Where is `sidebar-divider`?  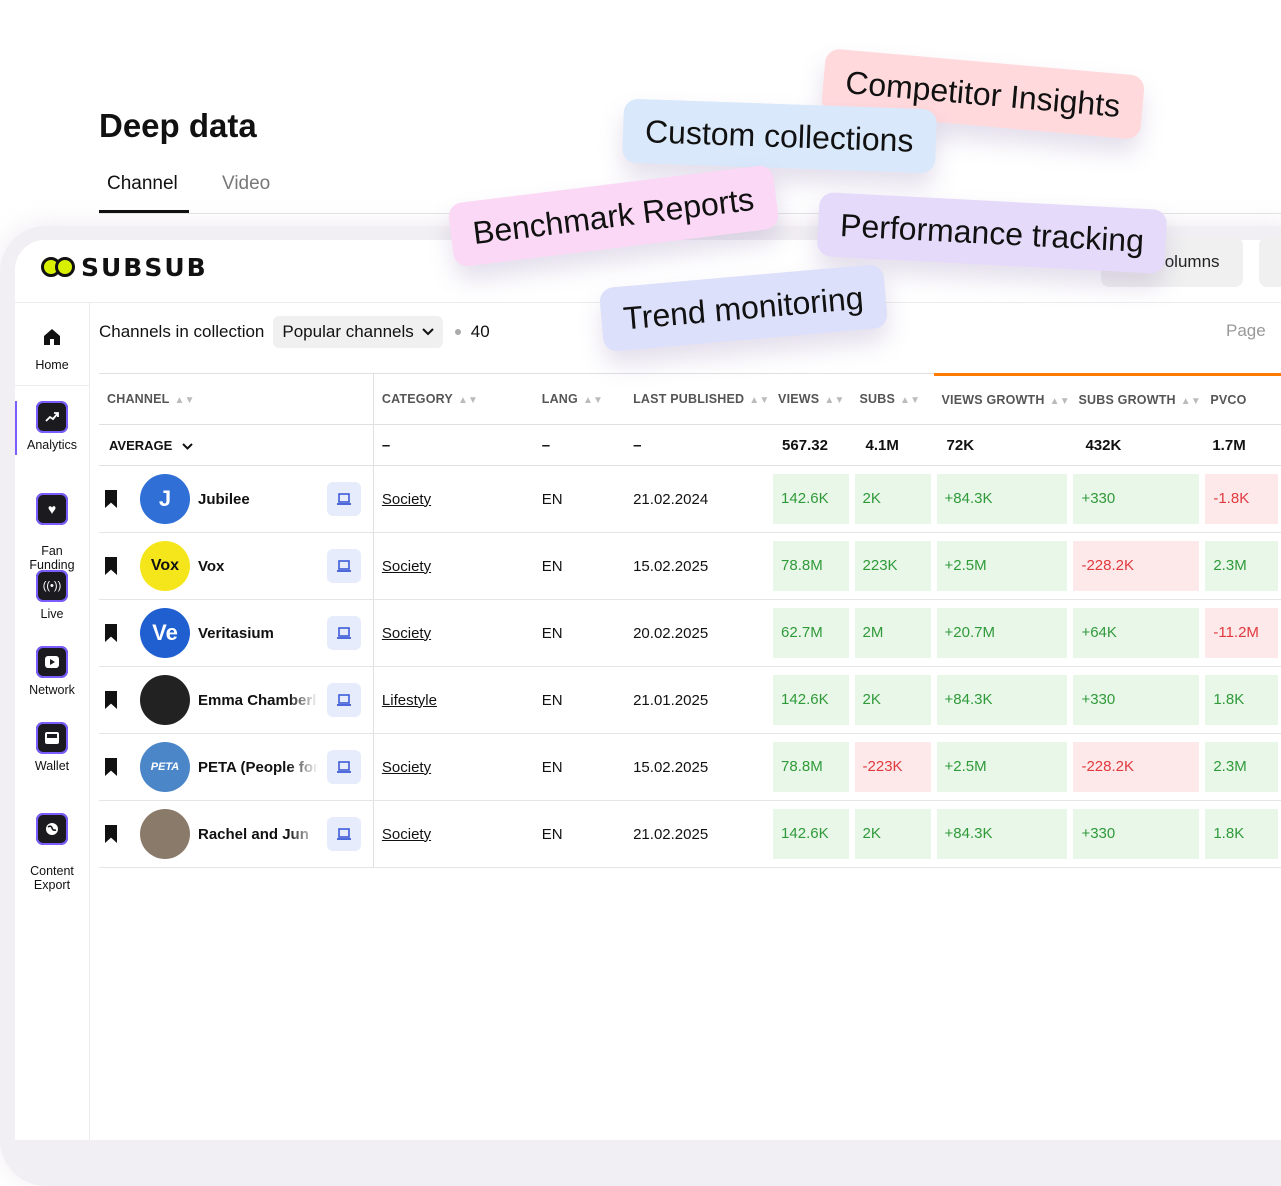 sidebar-divider is located at coordinates (52, 385).